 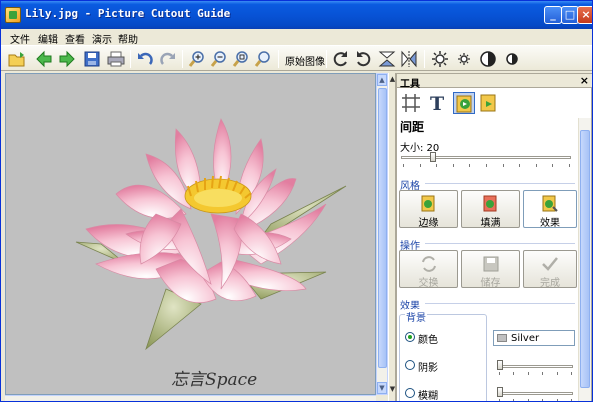 I want to click on window-title: Lily.jpg - Picture Cutout Guide, so click(x=128, y=13).